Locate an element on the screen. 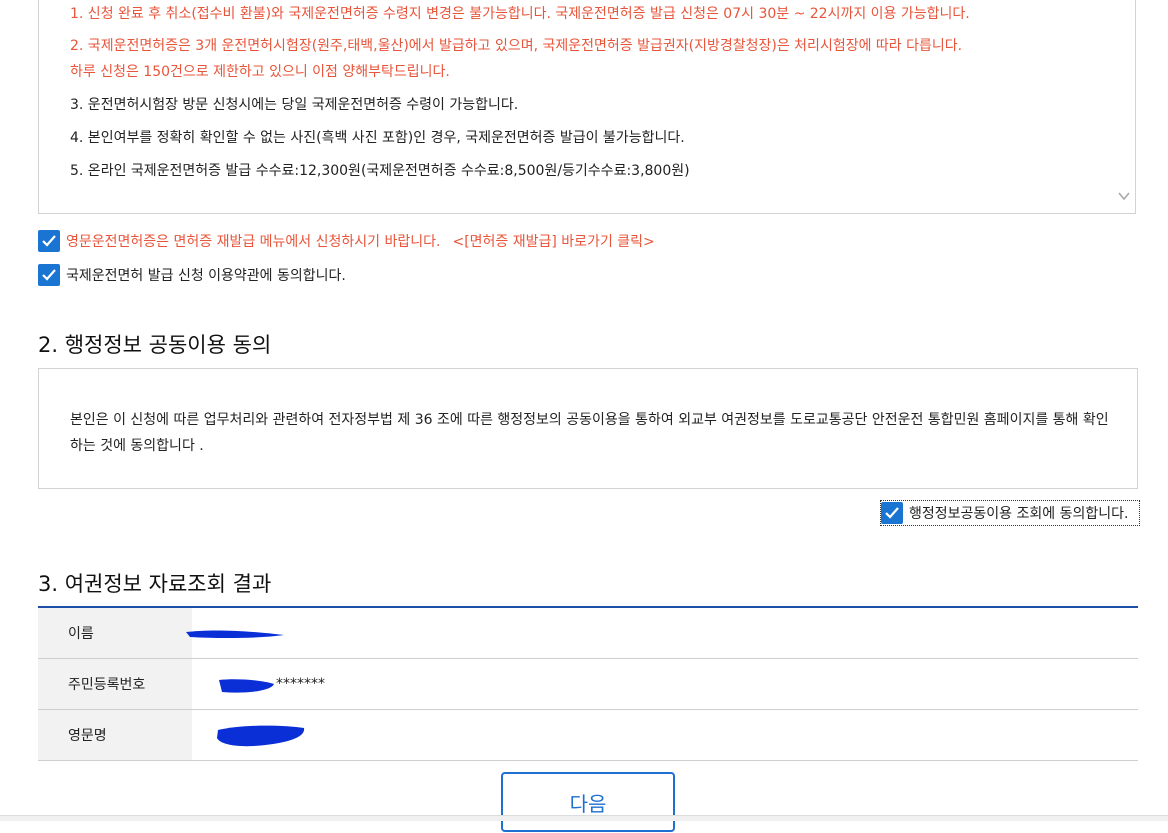  table-row: 이름 is located at coordinates (588, 633).